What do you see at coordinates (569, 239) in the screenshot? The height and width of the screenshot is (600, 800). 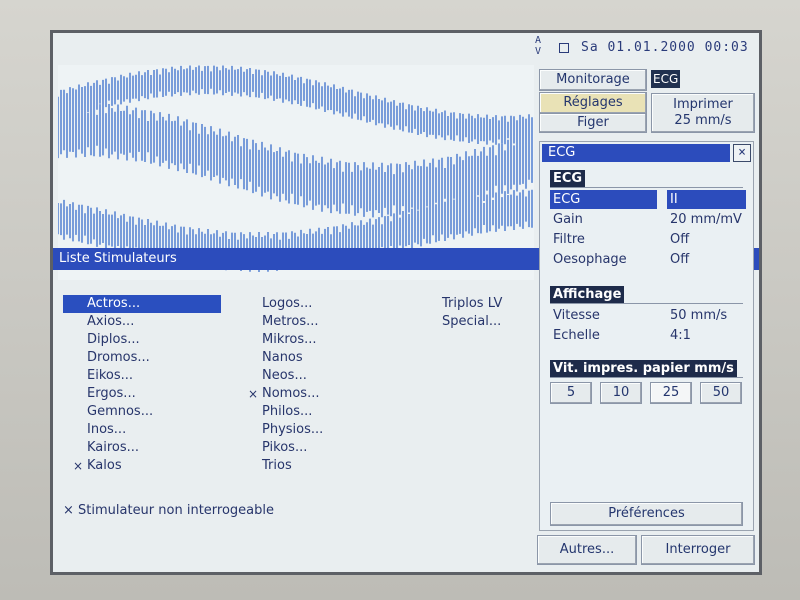 I see `row-label: Filtre` at bounding box center [569, 239].